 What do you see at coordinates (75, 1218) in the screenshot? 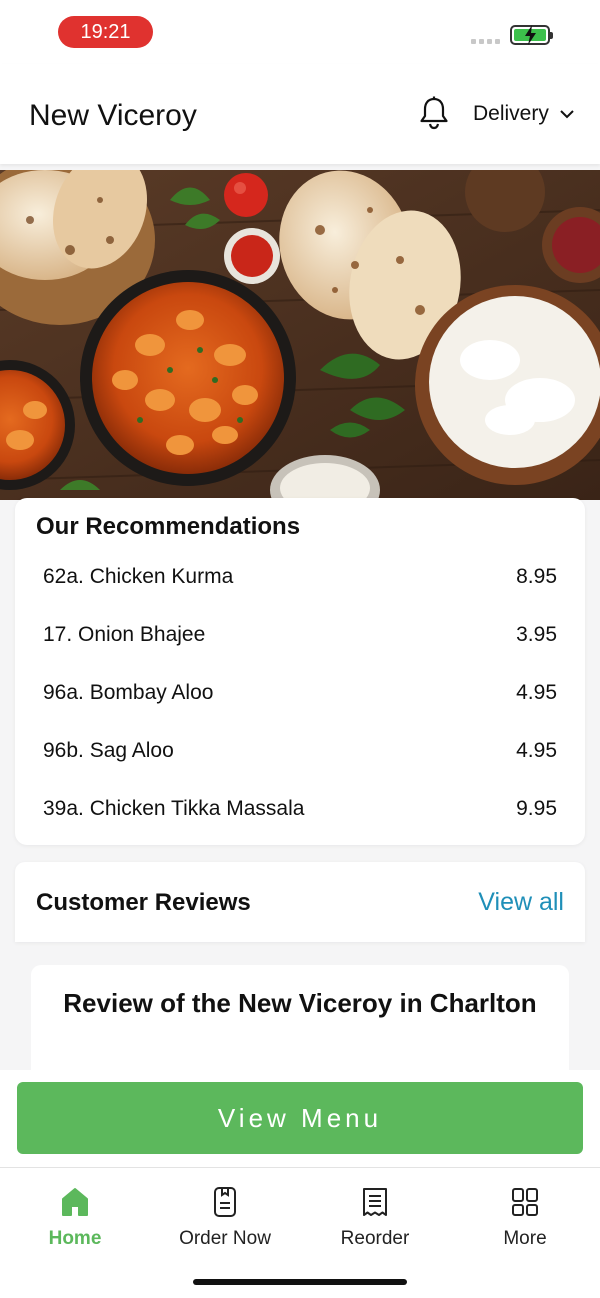
I see `tab-home: Home` at bounding box center [75, 1218].